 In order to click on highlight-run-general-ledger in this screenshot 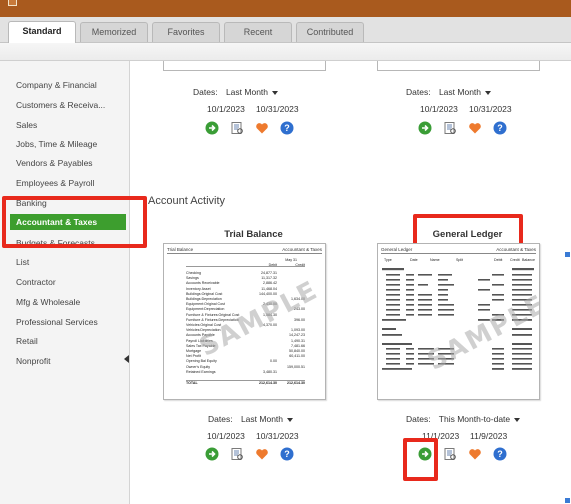, I will do `click(420, 459)`.